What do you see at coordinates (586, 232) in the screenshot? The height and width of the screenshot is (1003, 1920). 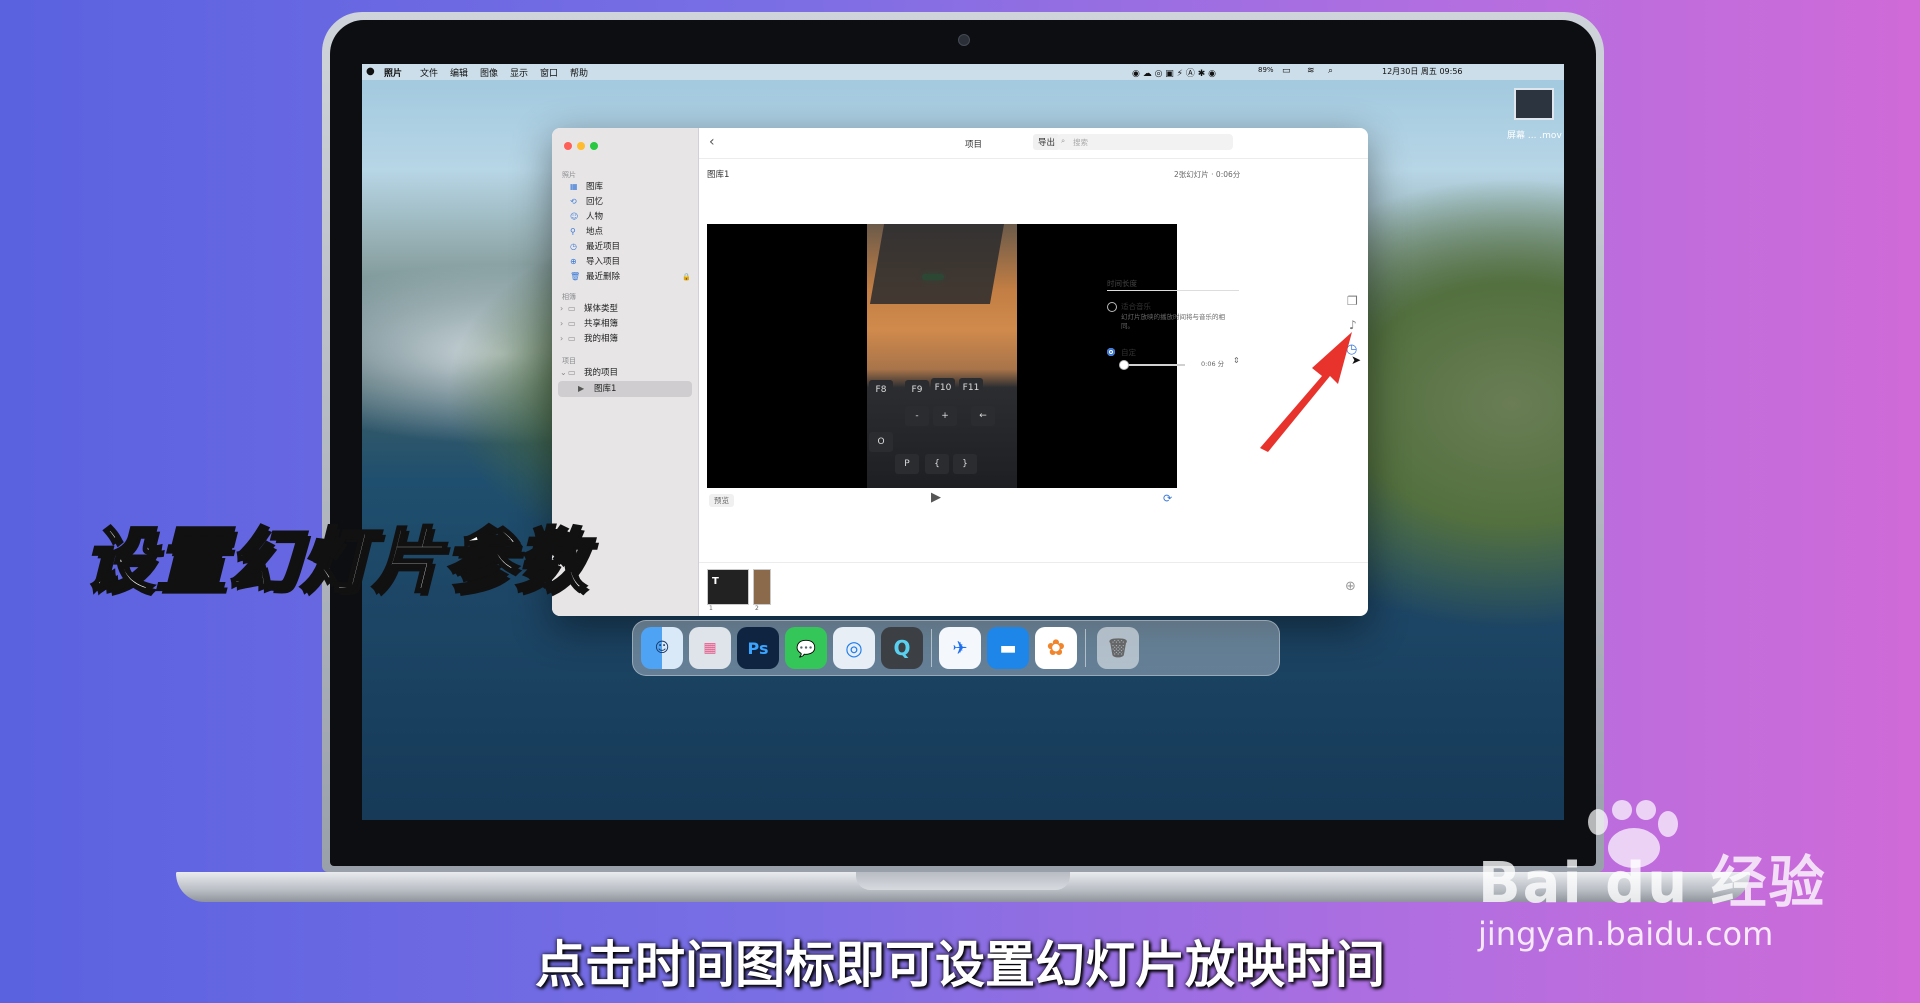 I see `sidebar-item-places: ⚲ 地点` at bounding box center [586, 232].